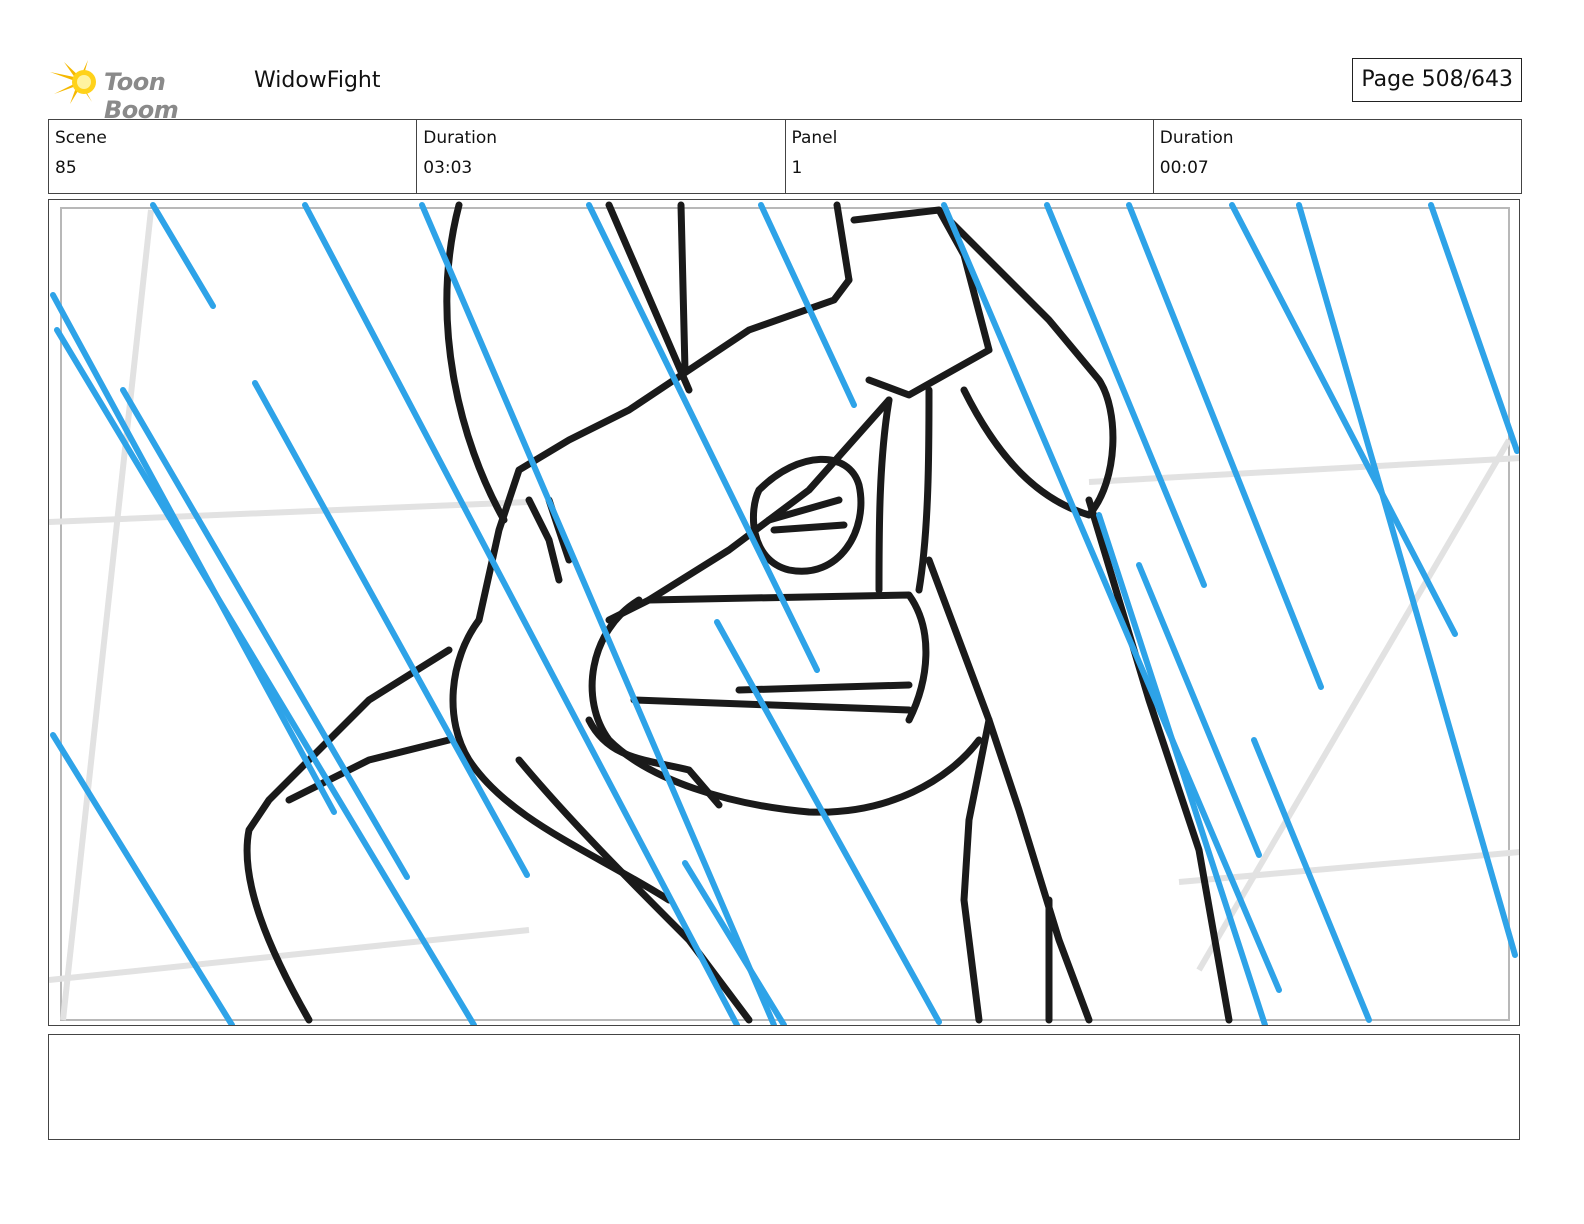  I want to click on toon-boom-logo: Toon Boom, so click(143, 91).